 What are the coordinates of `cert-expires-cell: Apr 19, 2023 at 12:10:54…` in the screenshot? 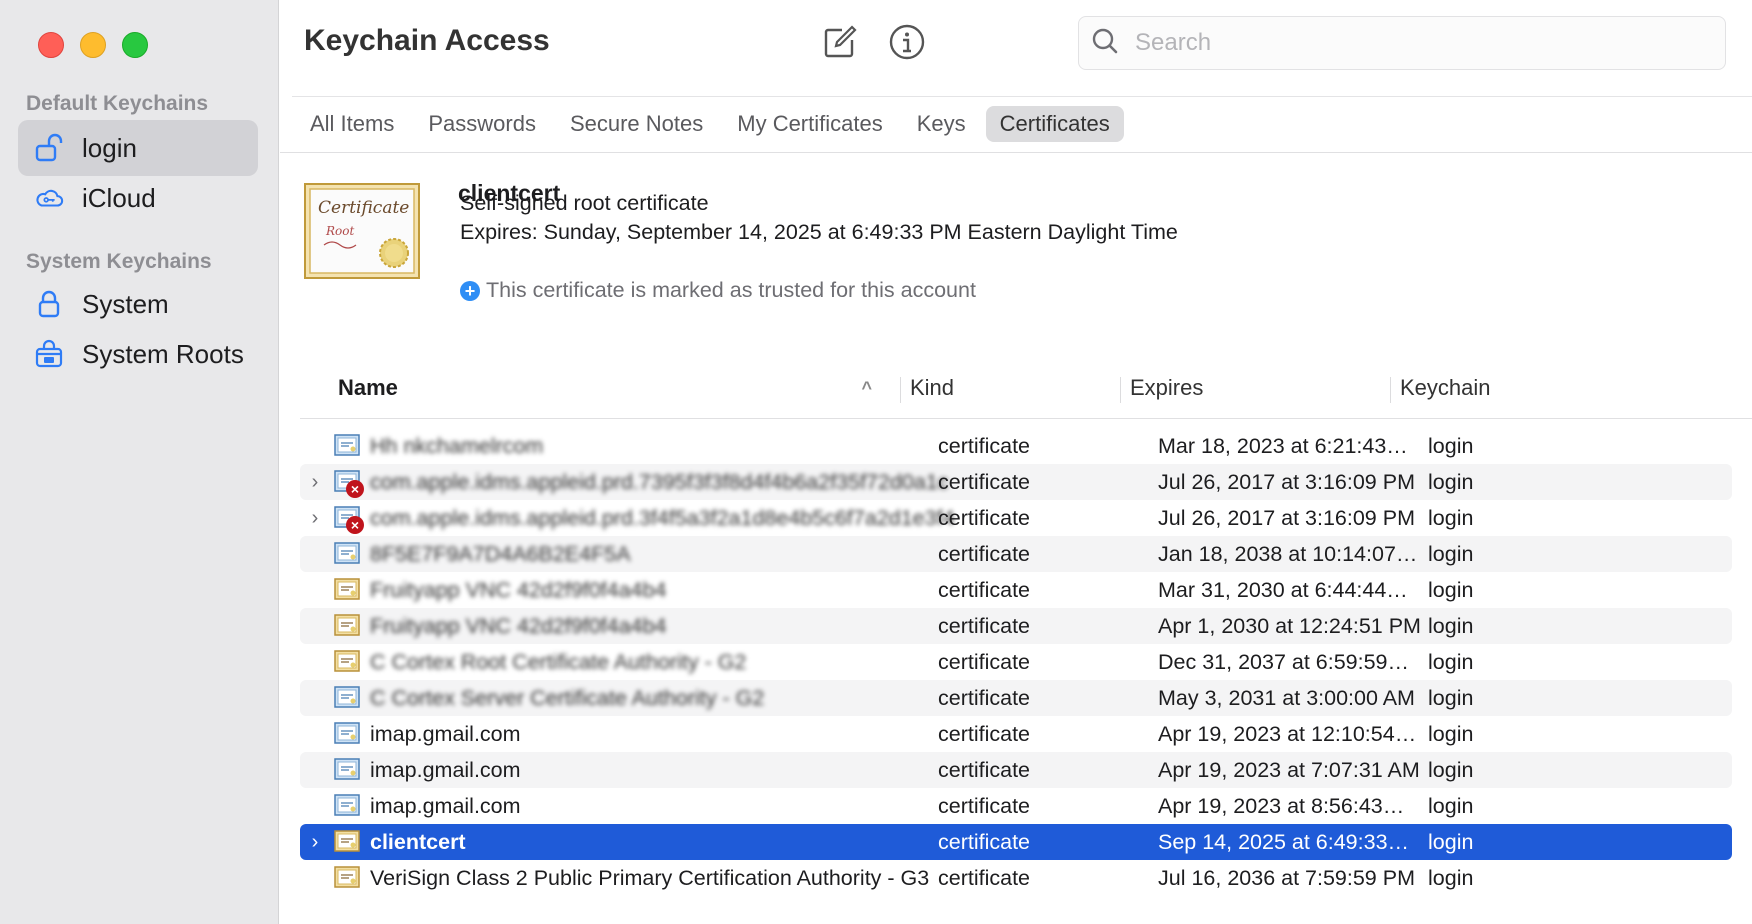 It's located at (1287, 733).